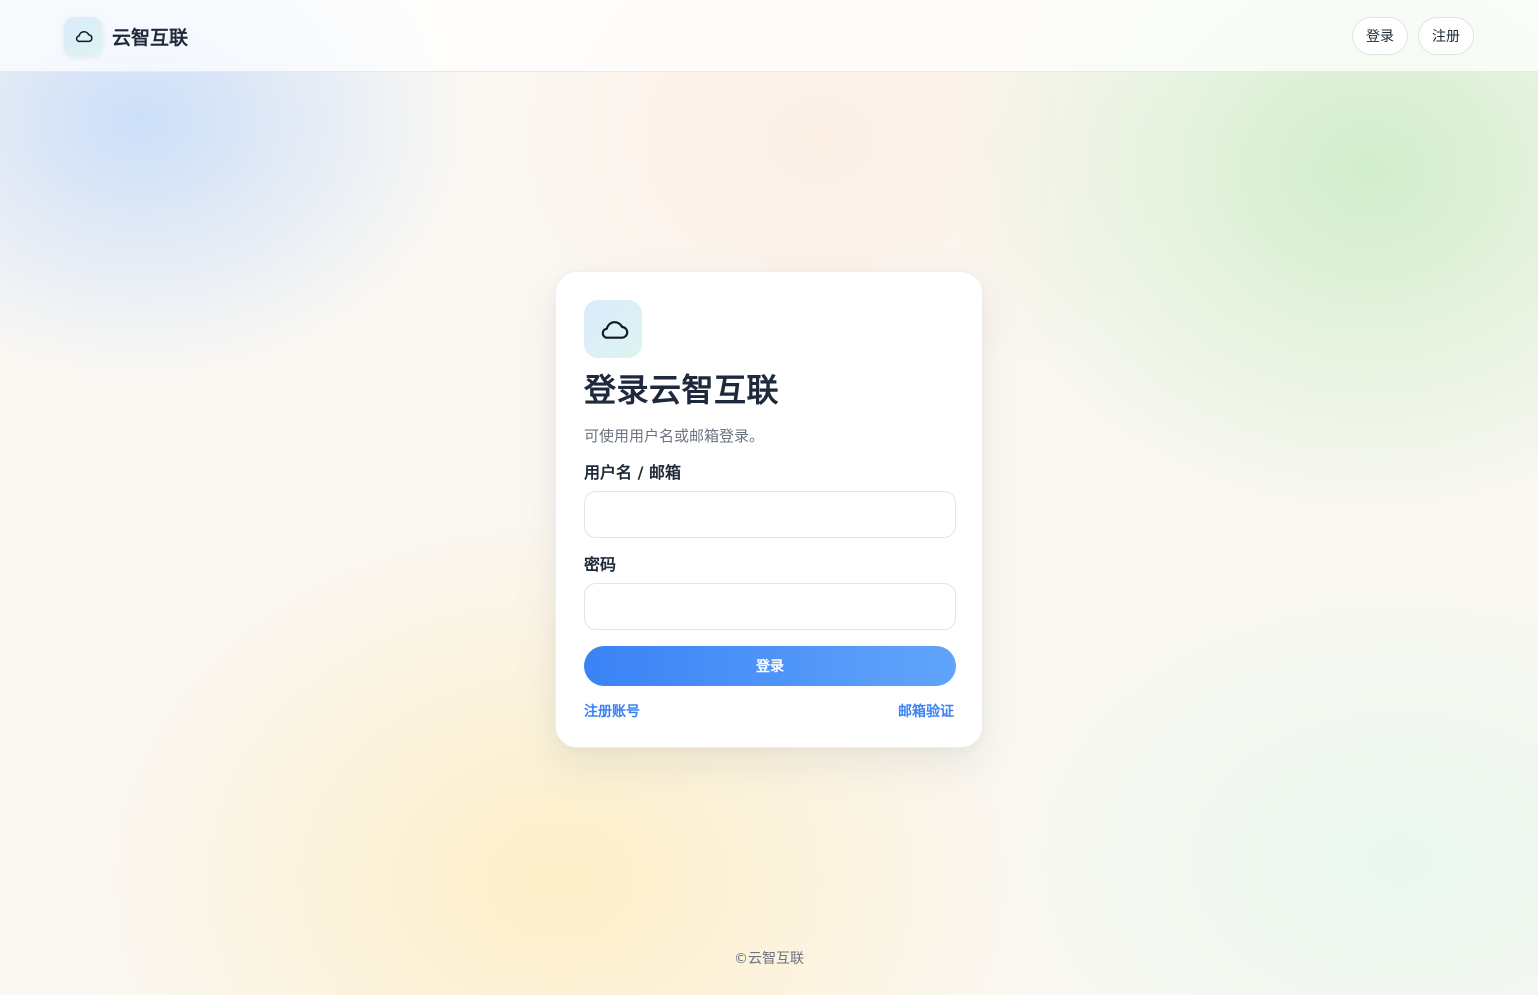 The height and width of the screenshot is (995, 1538). I want to click on username-label: 用户名 / 邮箱, so click(632, 472).